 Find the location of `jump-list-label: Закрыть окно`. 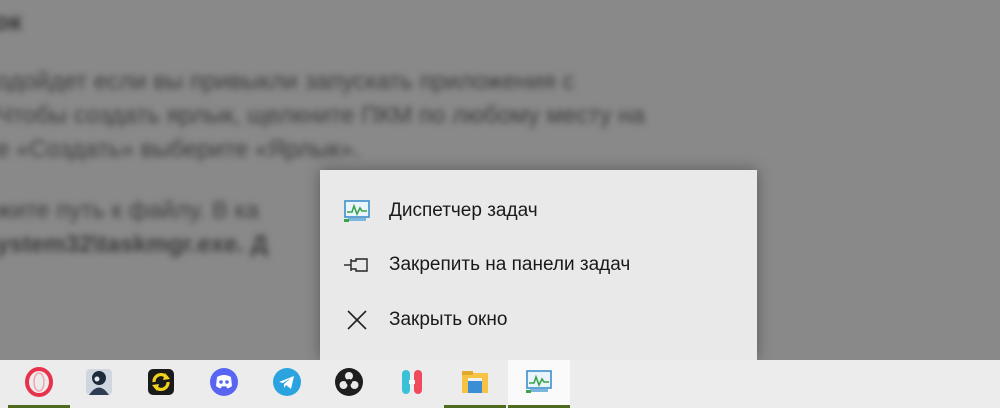

jump-list-label: Закрыть окно is located at coordinates (448, 319).